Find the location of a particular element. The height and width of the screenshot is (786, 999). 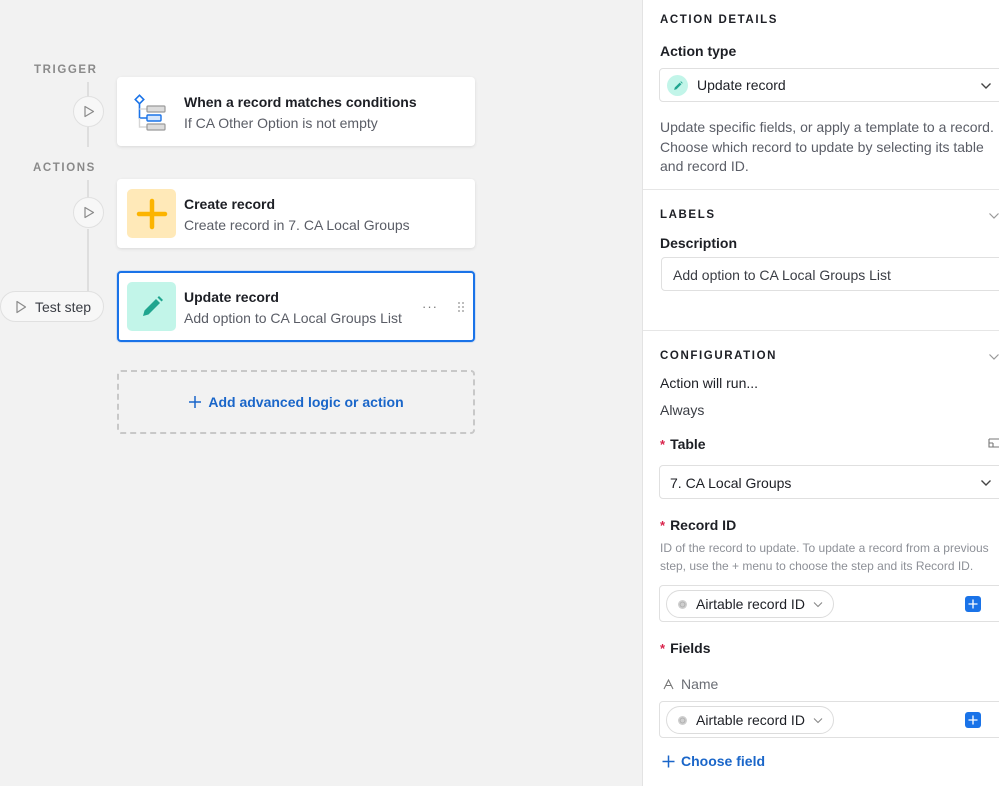

record-id-token: Airtable record ID is located at coordinates (750, 604).